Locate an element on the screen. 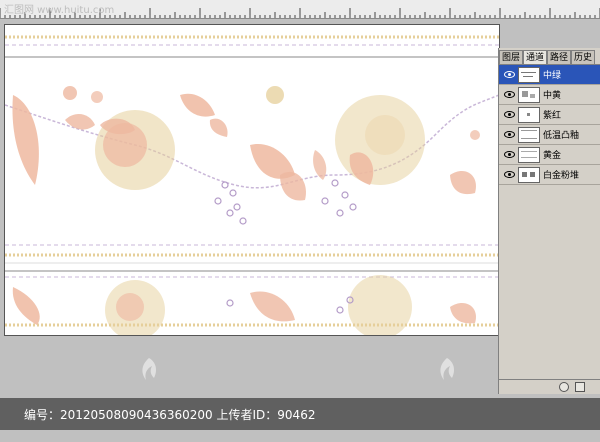 The height and width of the screenshot is (442, 600). channel-row: 黄金 is located at coordinates (549, 155).